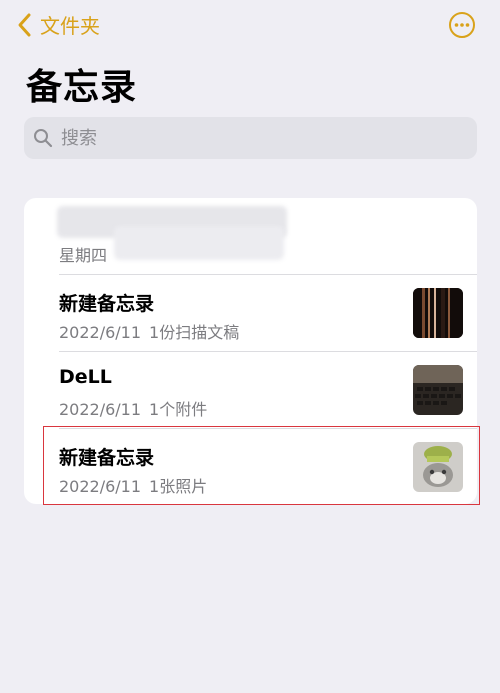 This screenshot has width=500, height=693. I want to click on back-label: 文件夹, so click(70, 26).